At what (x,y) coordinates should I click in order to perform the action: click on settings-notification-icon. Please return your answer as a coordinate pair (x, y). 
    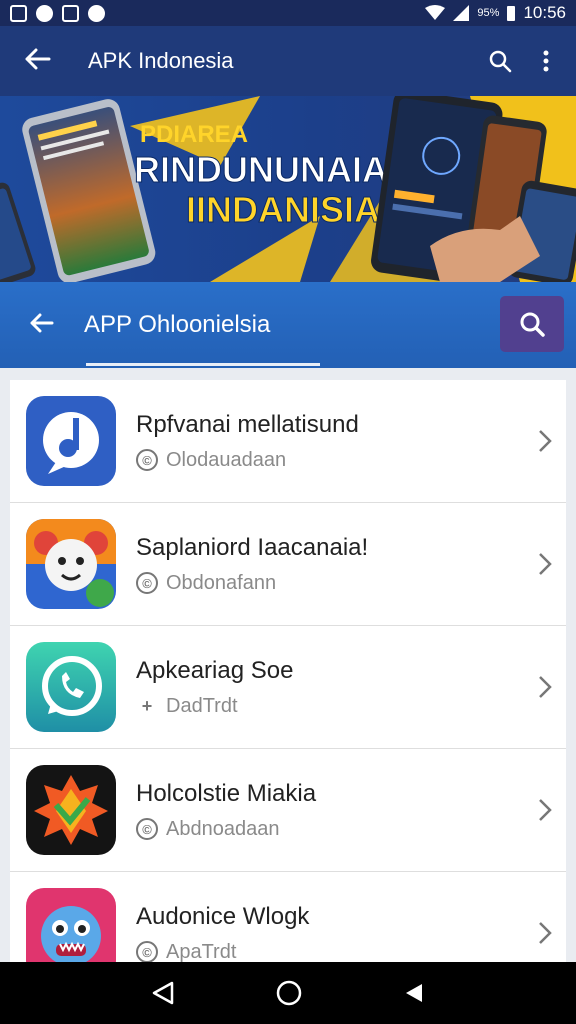
    Looking at the image, I should click on (44, 13).